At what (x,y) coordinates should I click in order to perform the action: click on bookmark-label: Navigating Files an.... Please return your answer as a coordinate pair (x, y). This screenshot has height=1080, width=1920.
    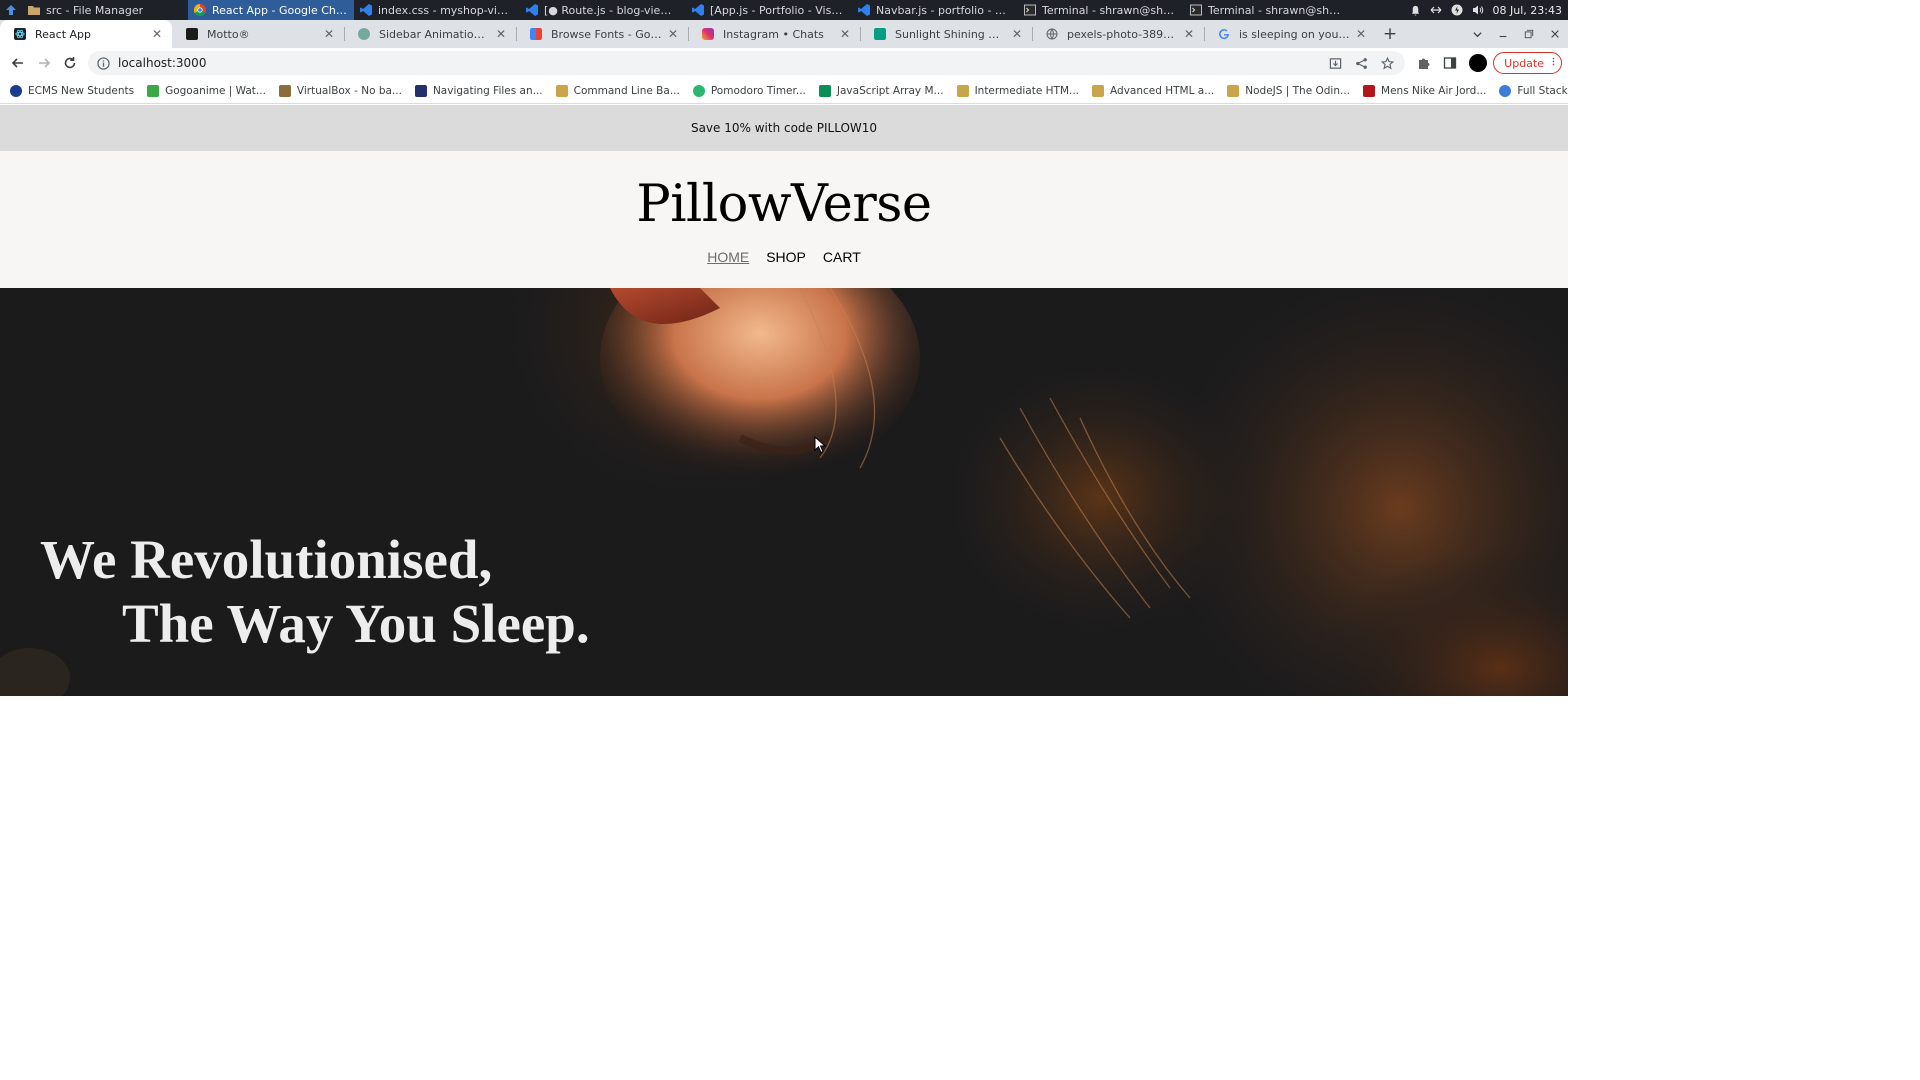
    Looking at the image, I should click on (487, 90).